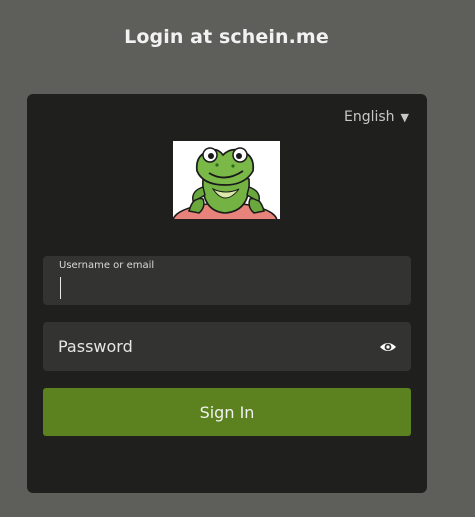 This screenshot has width=475, height=517. Describe the element at coordinates (226, 37) in the screenshot. I see `page-title: Login at schein.me` at that location.